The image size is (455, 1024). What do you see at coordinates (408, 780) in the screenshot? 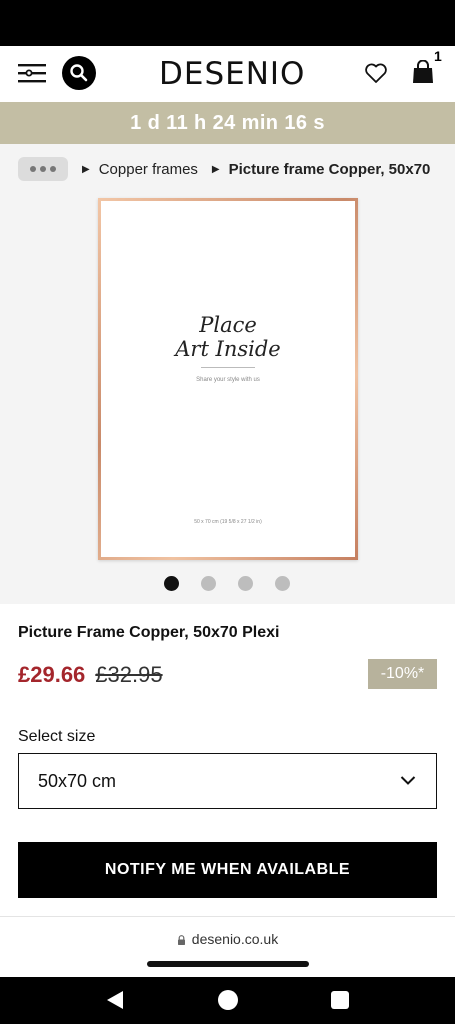
I see `chevron-down-icon` at bounding box center [408, 780].